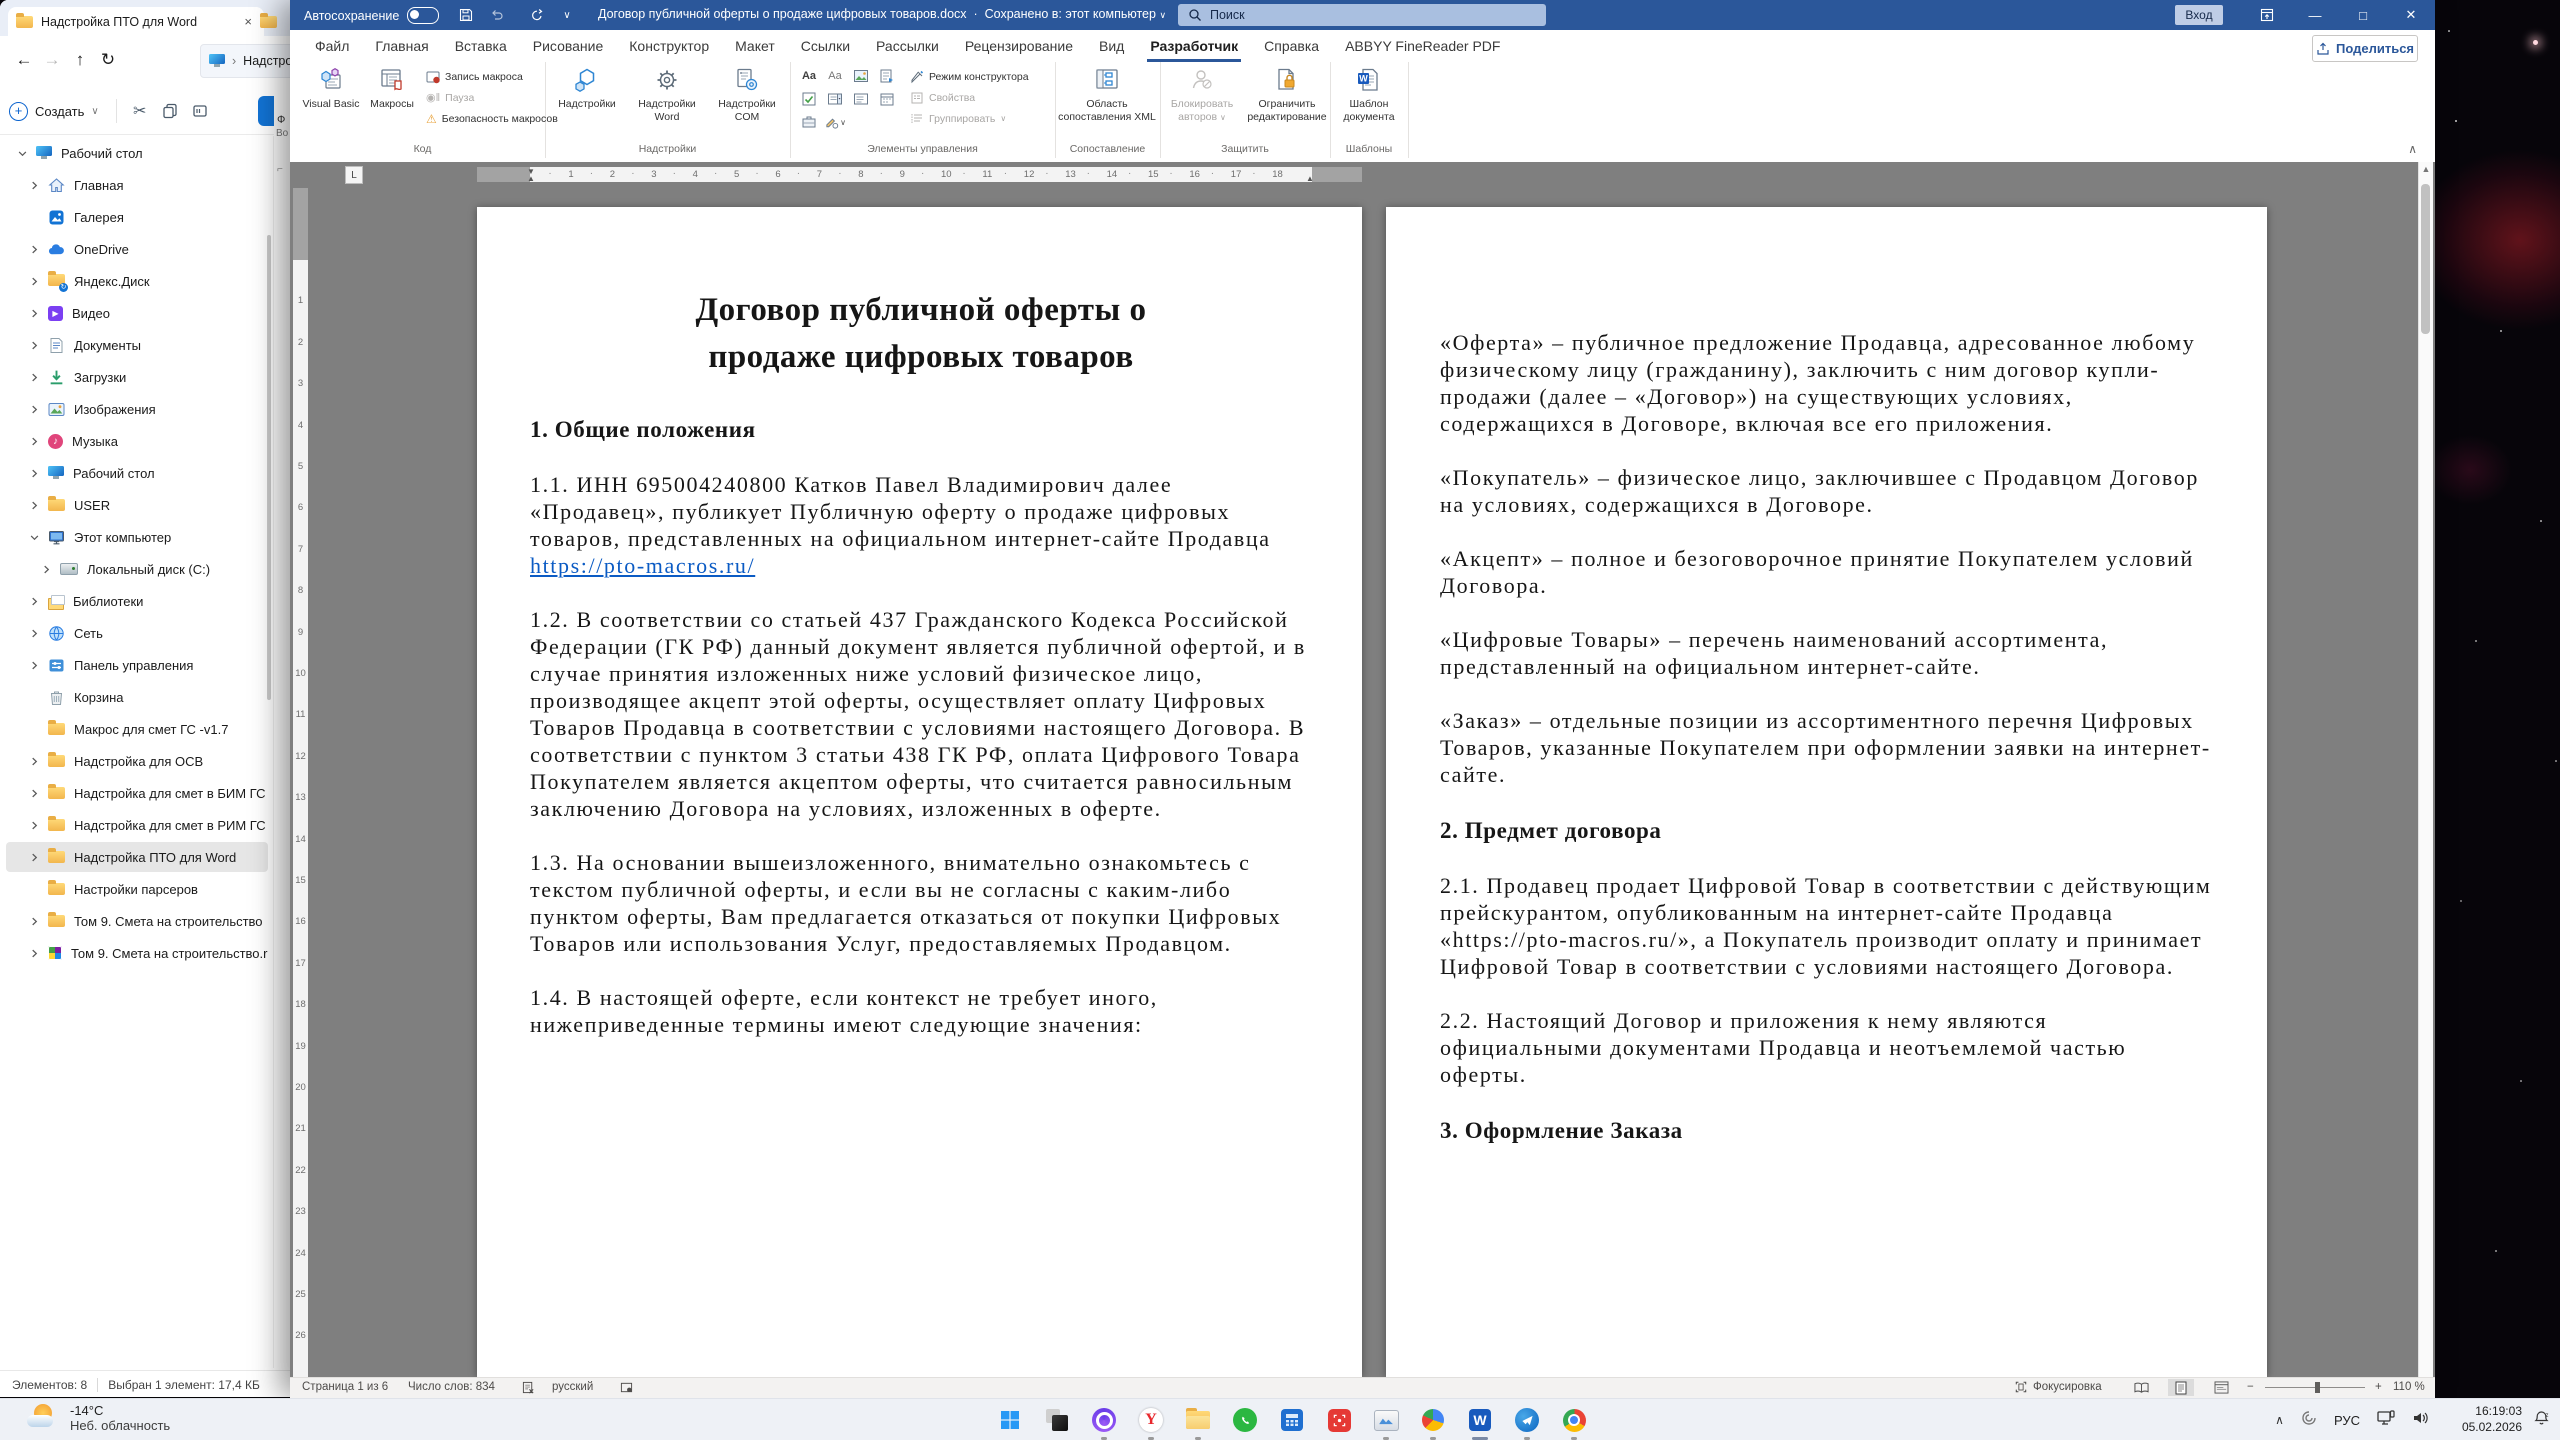 The width and height of the screenshot is (2560, 1440). Describe the element at coordinates (537, 15) in the screenshot. I see `redo-icon` at that location.